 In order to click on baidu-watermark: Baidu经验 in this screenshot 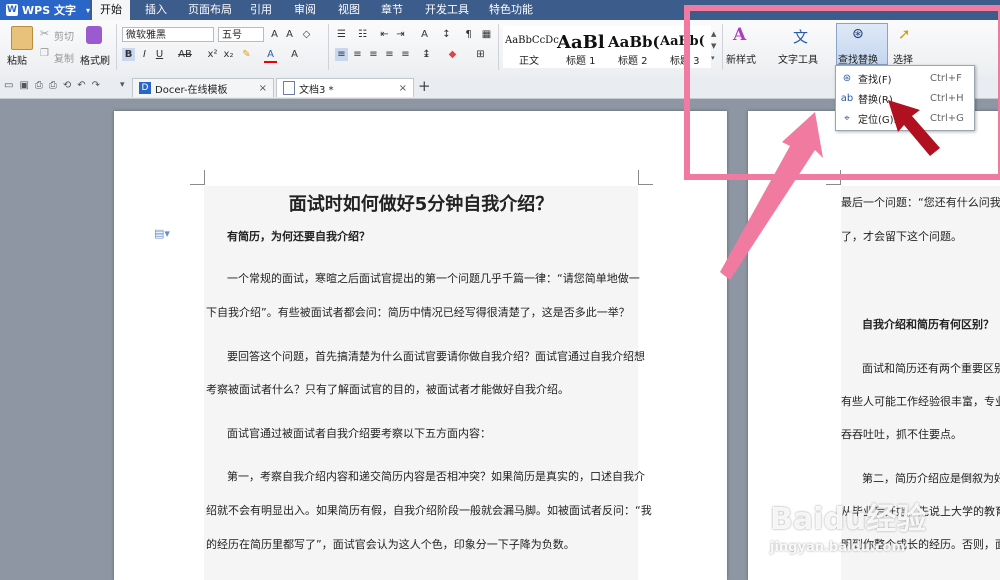, I will do `click(848, 519)`.